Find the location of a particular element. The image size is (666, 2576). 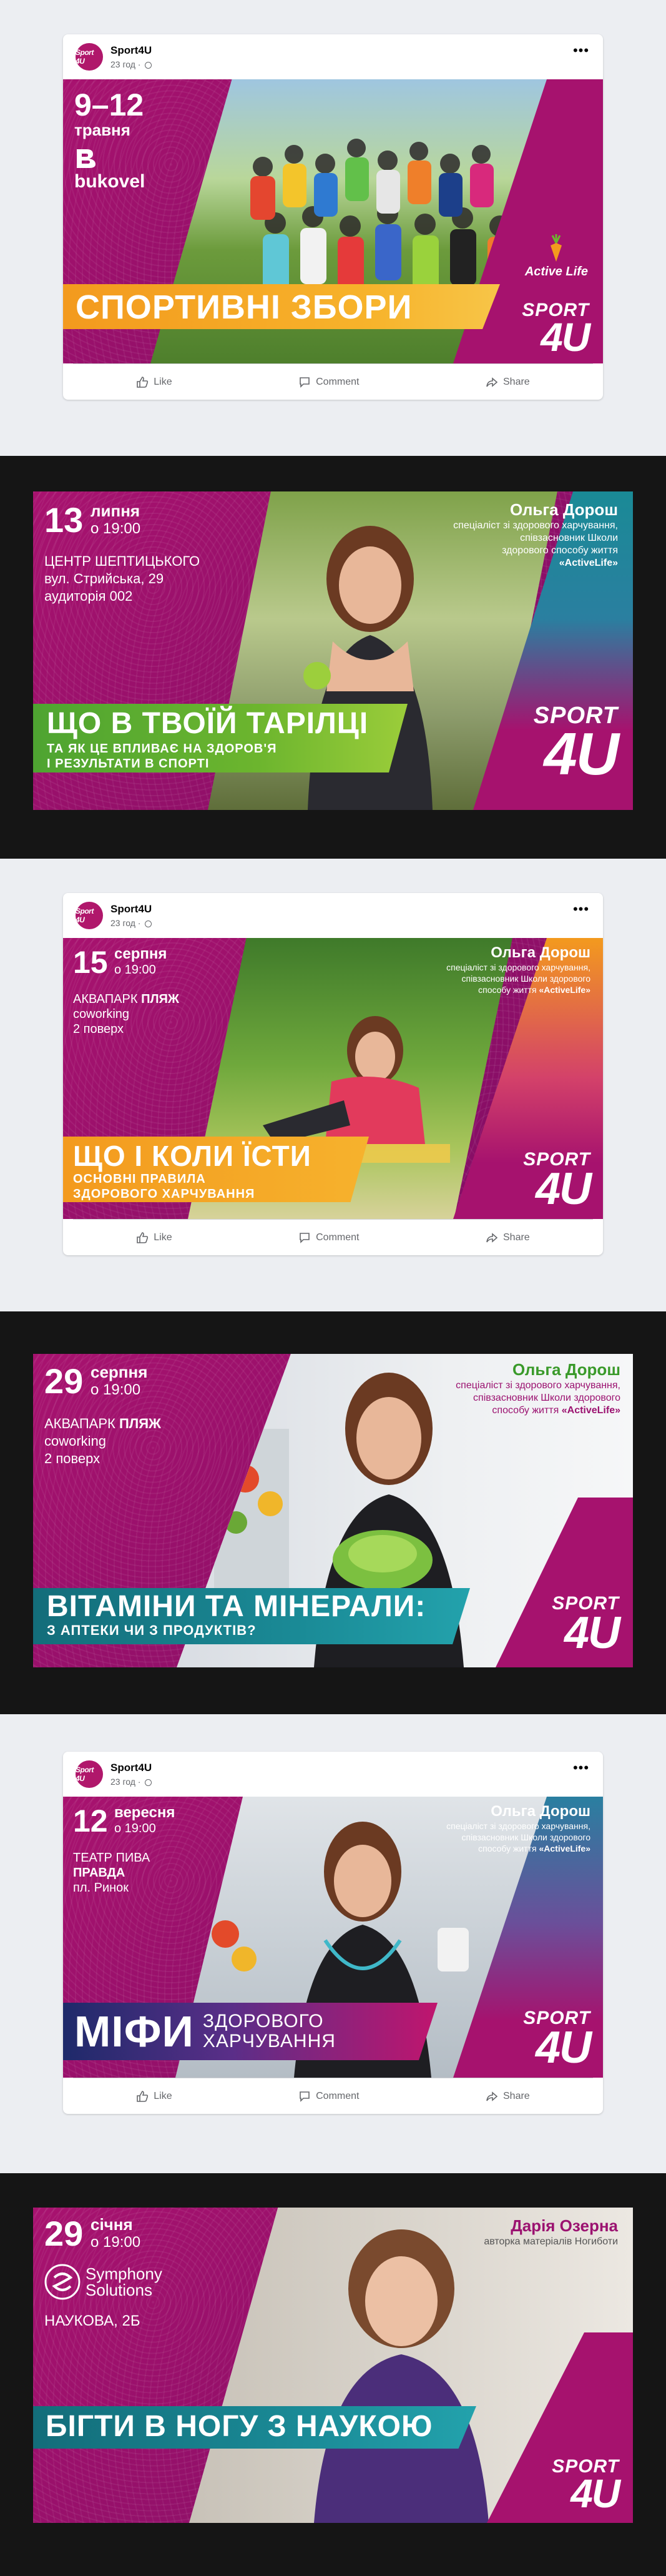

event-day: 12 is located at coordinates (91, 1821).